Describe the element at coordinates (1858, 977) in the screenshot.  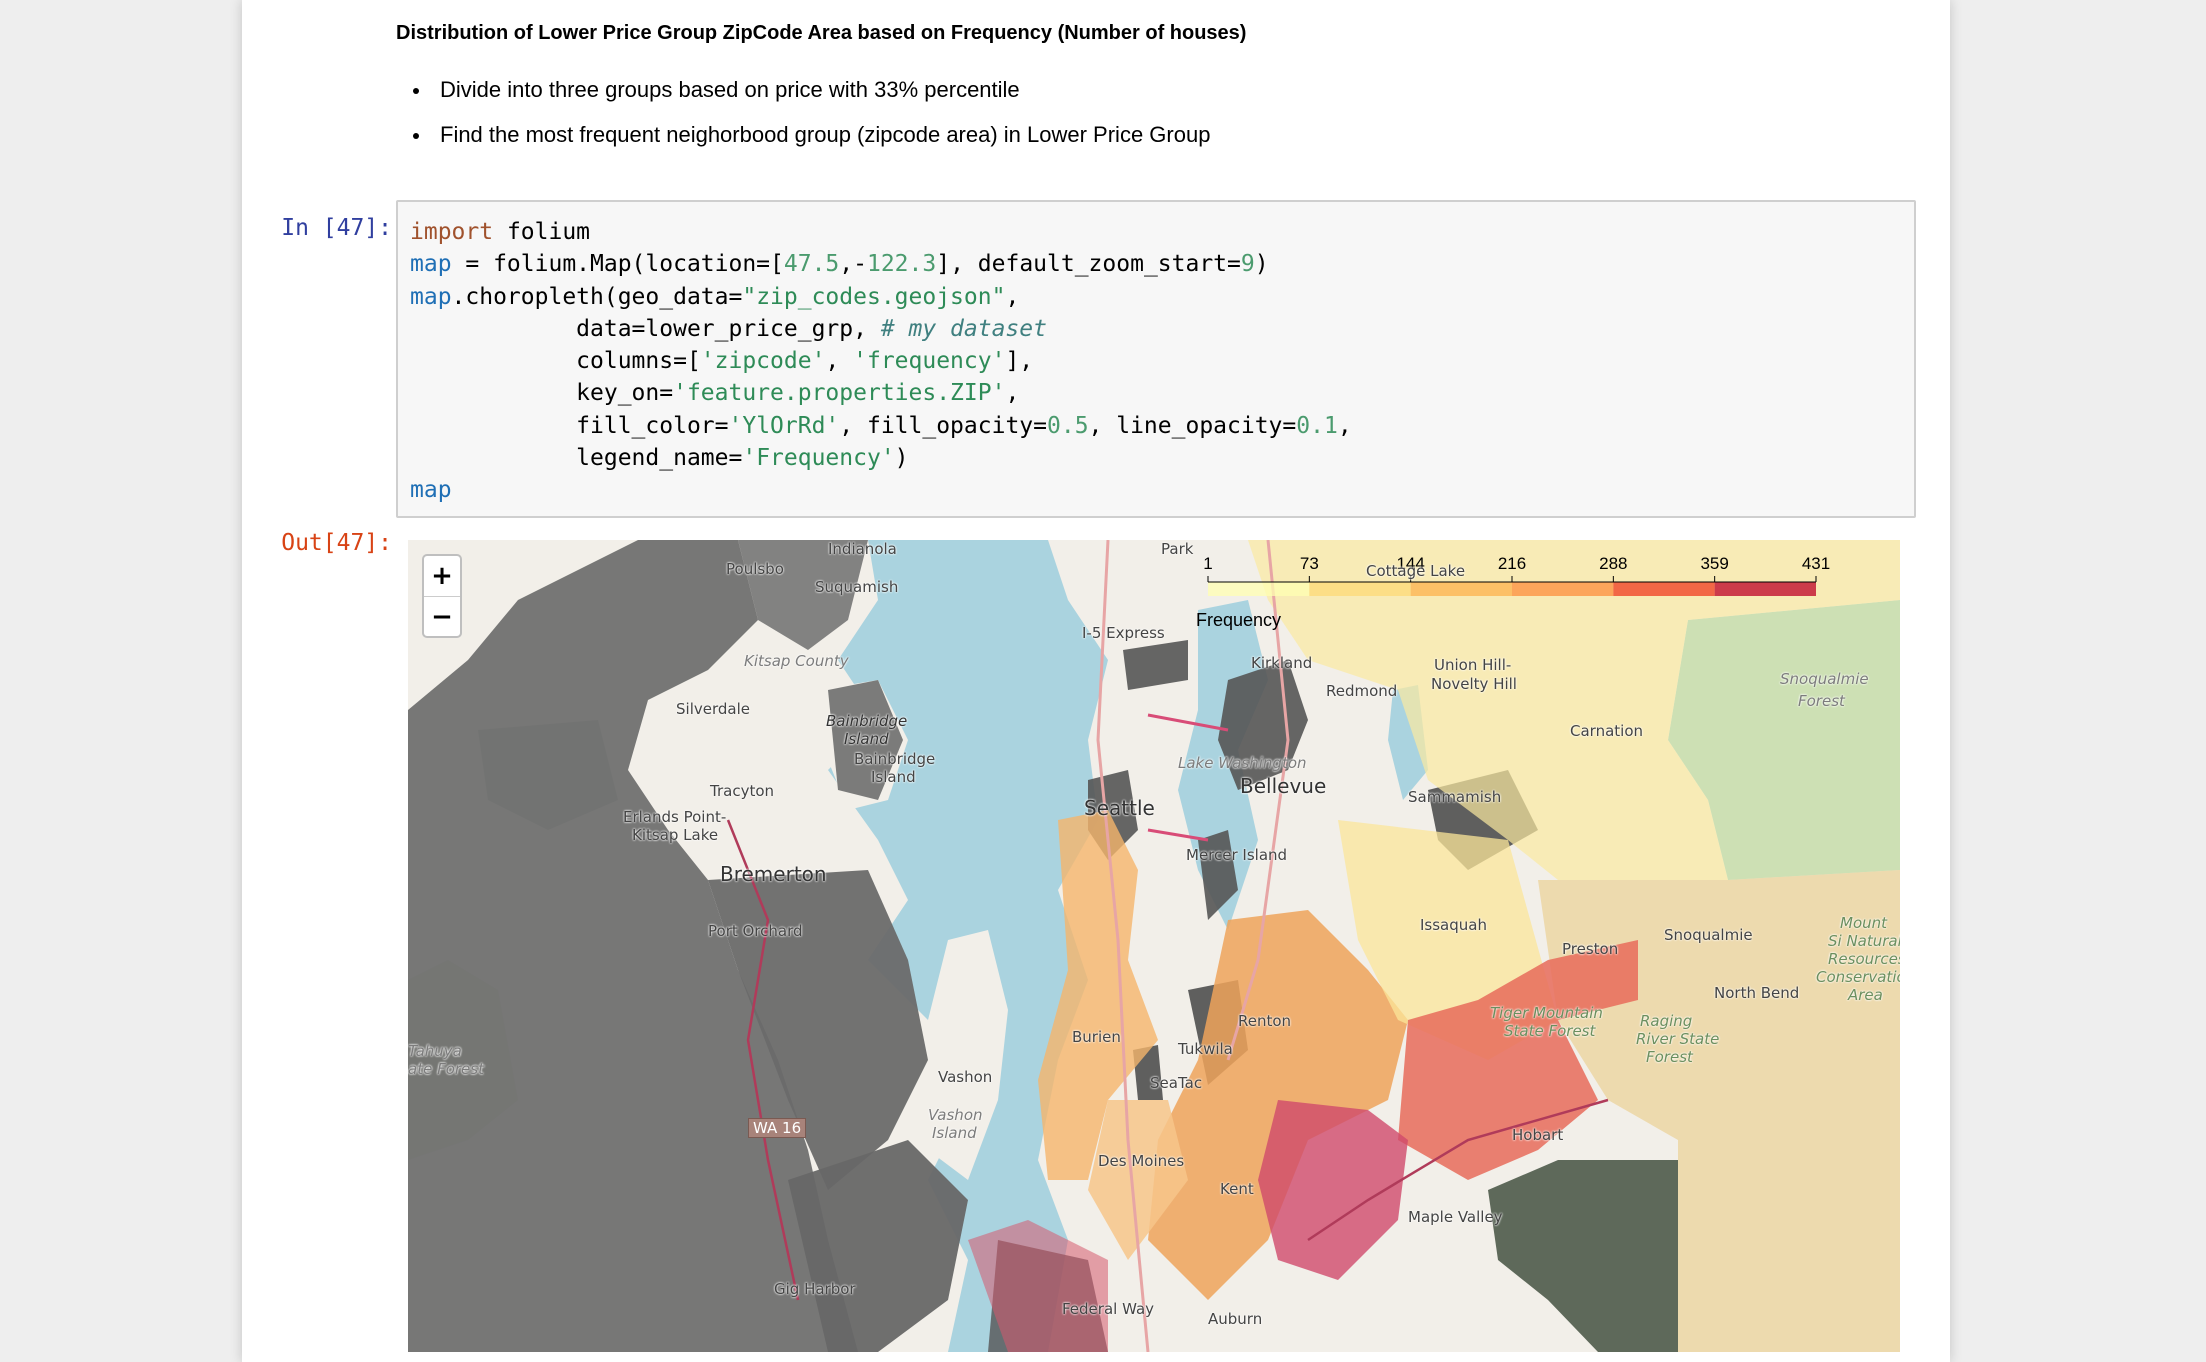
I see `map-label: Conservation` at that location.